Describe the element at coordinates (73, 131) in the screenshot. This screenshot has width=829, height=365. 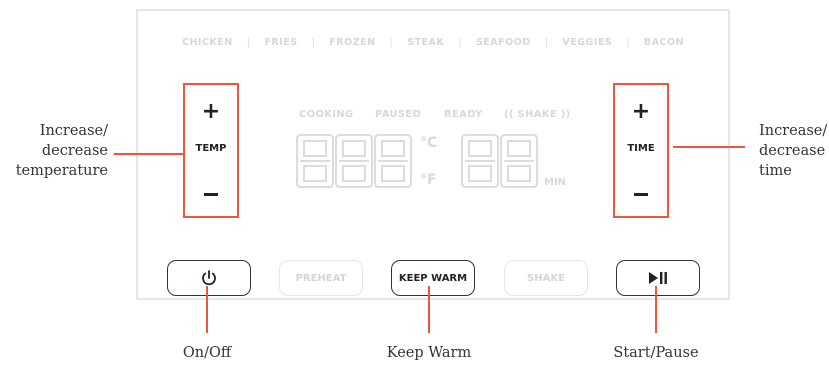
I see `temp-callout-line1: Increase/` at that location.